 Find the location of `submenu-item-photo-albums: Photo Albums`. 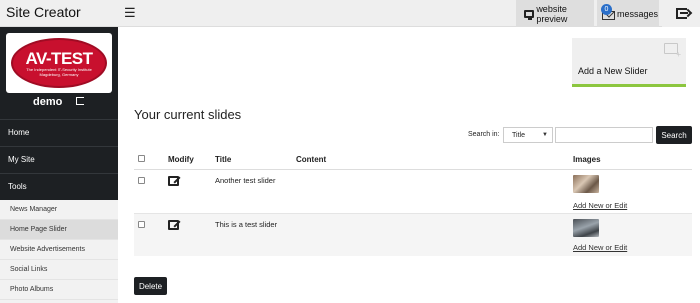

submenu-item-photo-albums: Photo Albums is located at coordinates (59, 290).